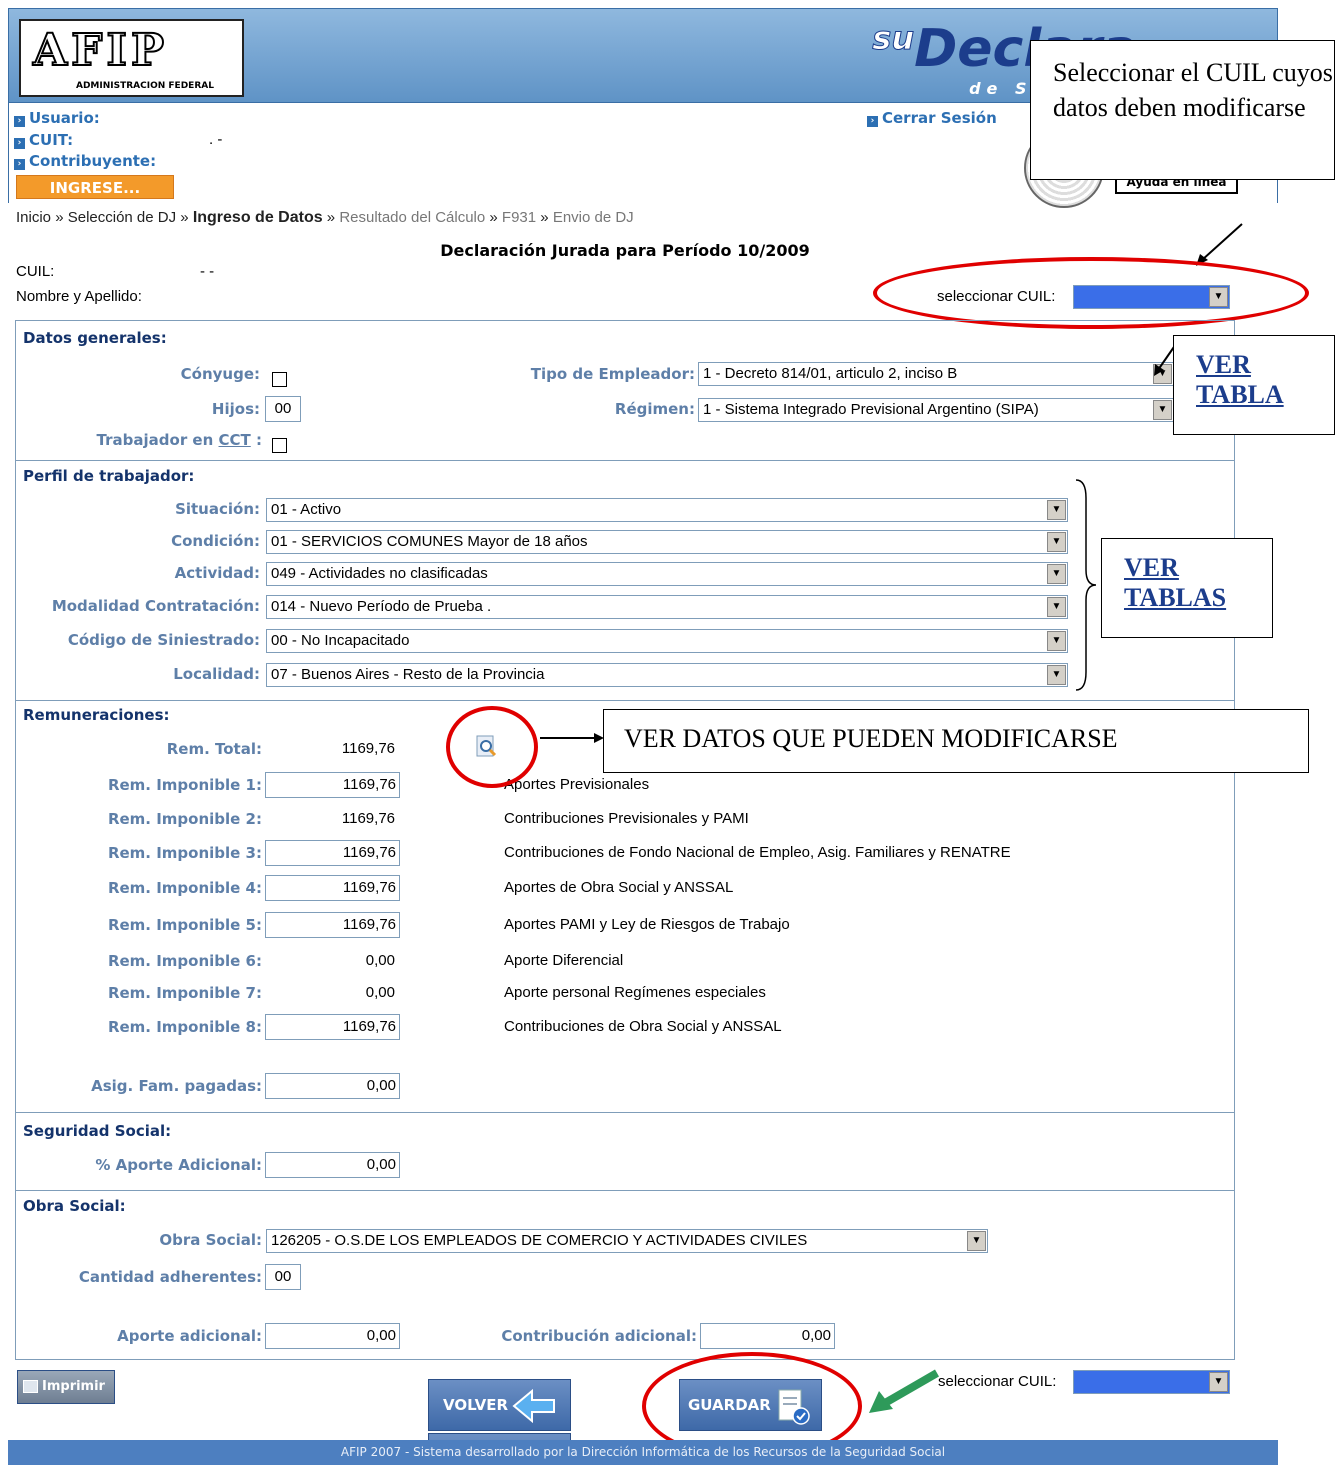 The image size is (1335, 1465). I want to click on localidad-label: Localidad:, so click(216, 674).